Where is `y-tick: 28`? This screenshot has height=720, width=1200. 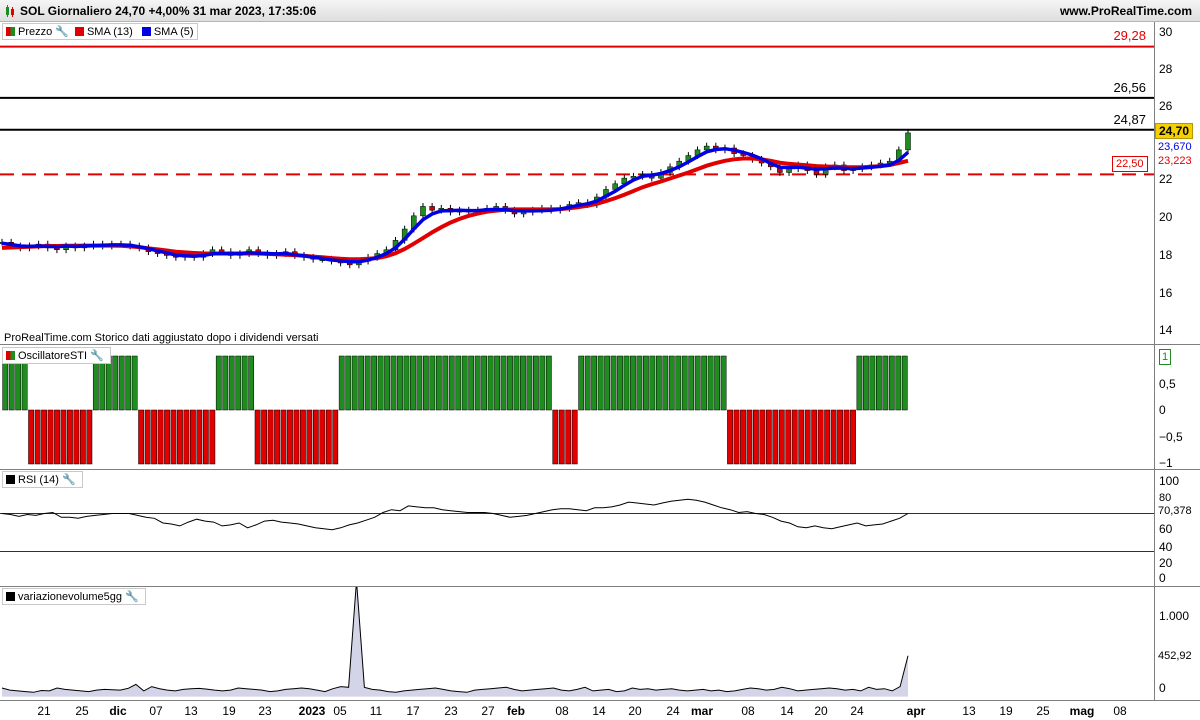
y-tick: 28 is located at coordinates (1166, 69).